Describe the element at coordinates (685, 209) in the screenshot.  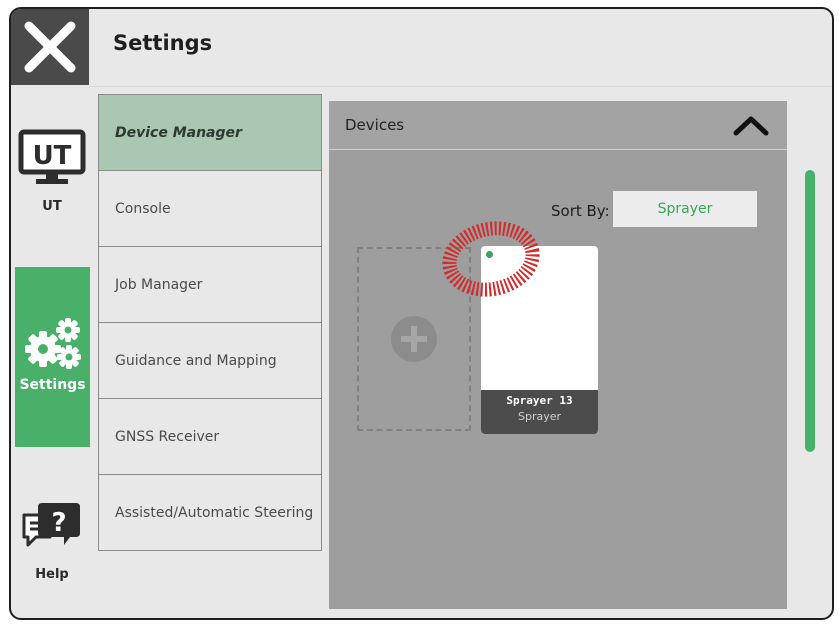
I see `sort-by-select: Sprayer` at that location.